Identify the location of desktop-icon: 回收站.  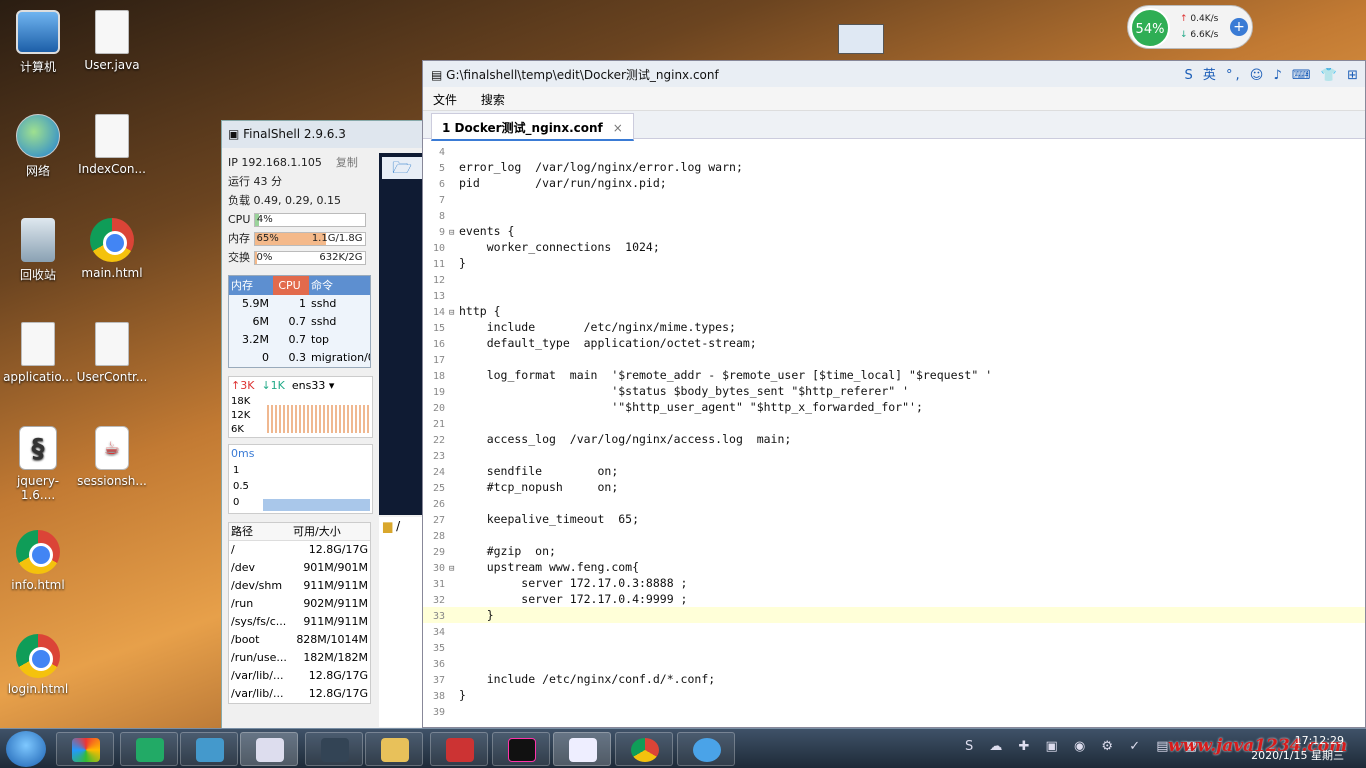
(38, 250).